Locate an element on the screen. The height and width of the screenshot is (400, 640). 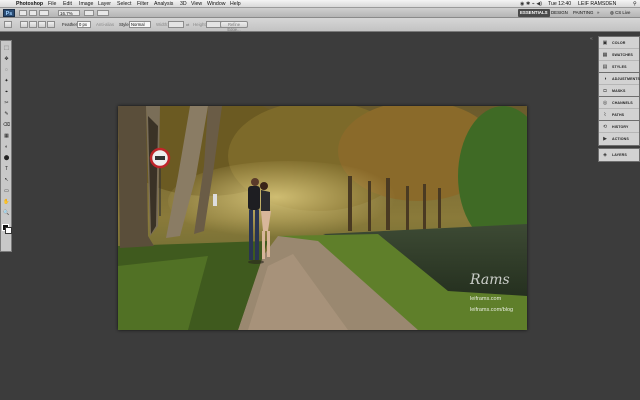
panel-history: ⟲ HISTORY is located at coordinates (619, 127).